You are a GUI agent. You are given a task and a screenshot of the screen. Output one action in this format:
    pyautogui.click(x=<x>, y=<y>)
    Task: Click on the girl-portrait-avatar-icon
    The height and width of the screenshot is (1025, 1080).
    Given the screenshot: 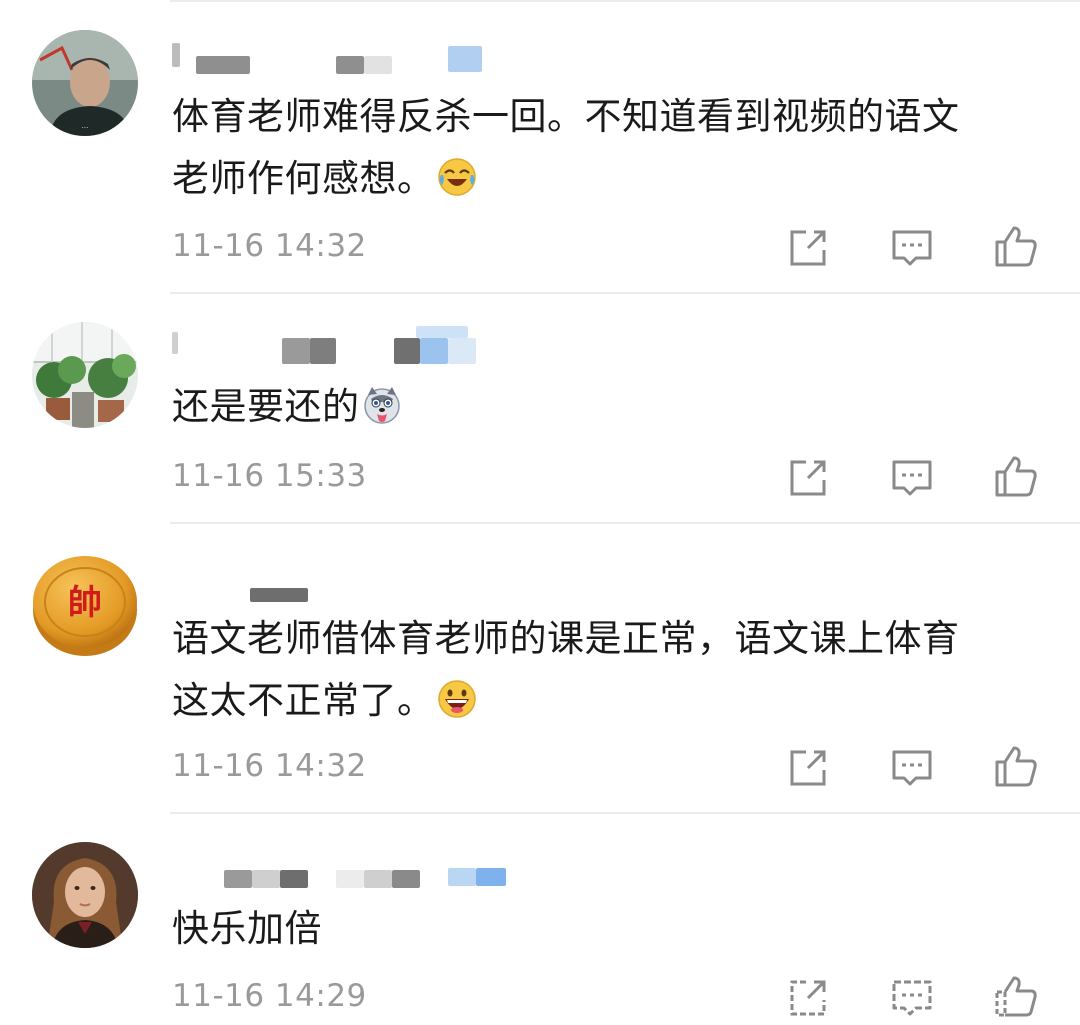 What is the action you would take?
    pyautogui.click(x=85, y=895)
    